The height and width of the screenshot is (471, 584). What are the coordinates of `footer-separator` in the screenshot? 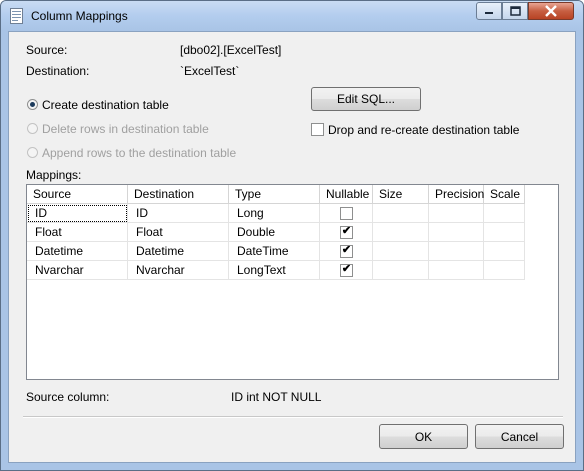 It's located at (293, 417).